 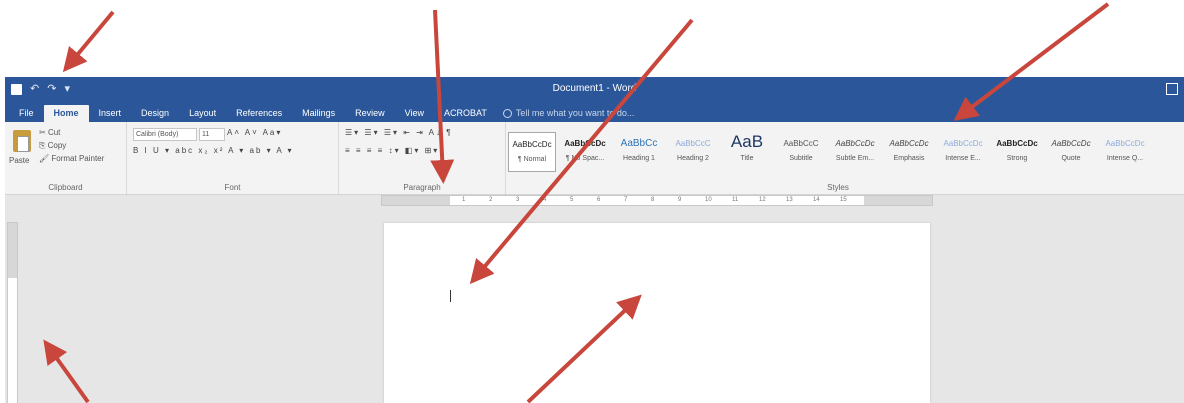 I want to click on format-painter-button: 🖌 Format Painter, so click(x=71, y=158).